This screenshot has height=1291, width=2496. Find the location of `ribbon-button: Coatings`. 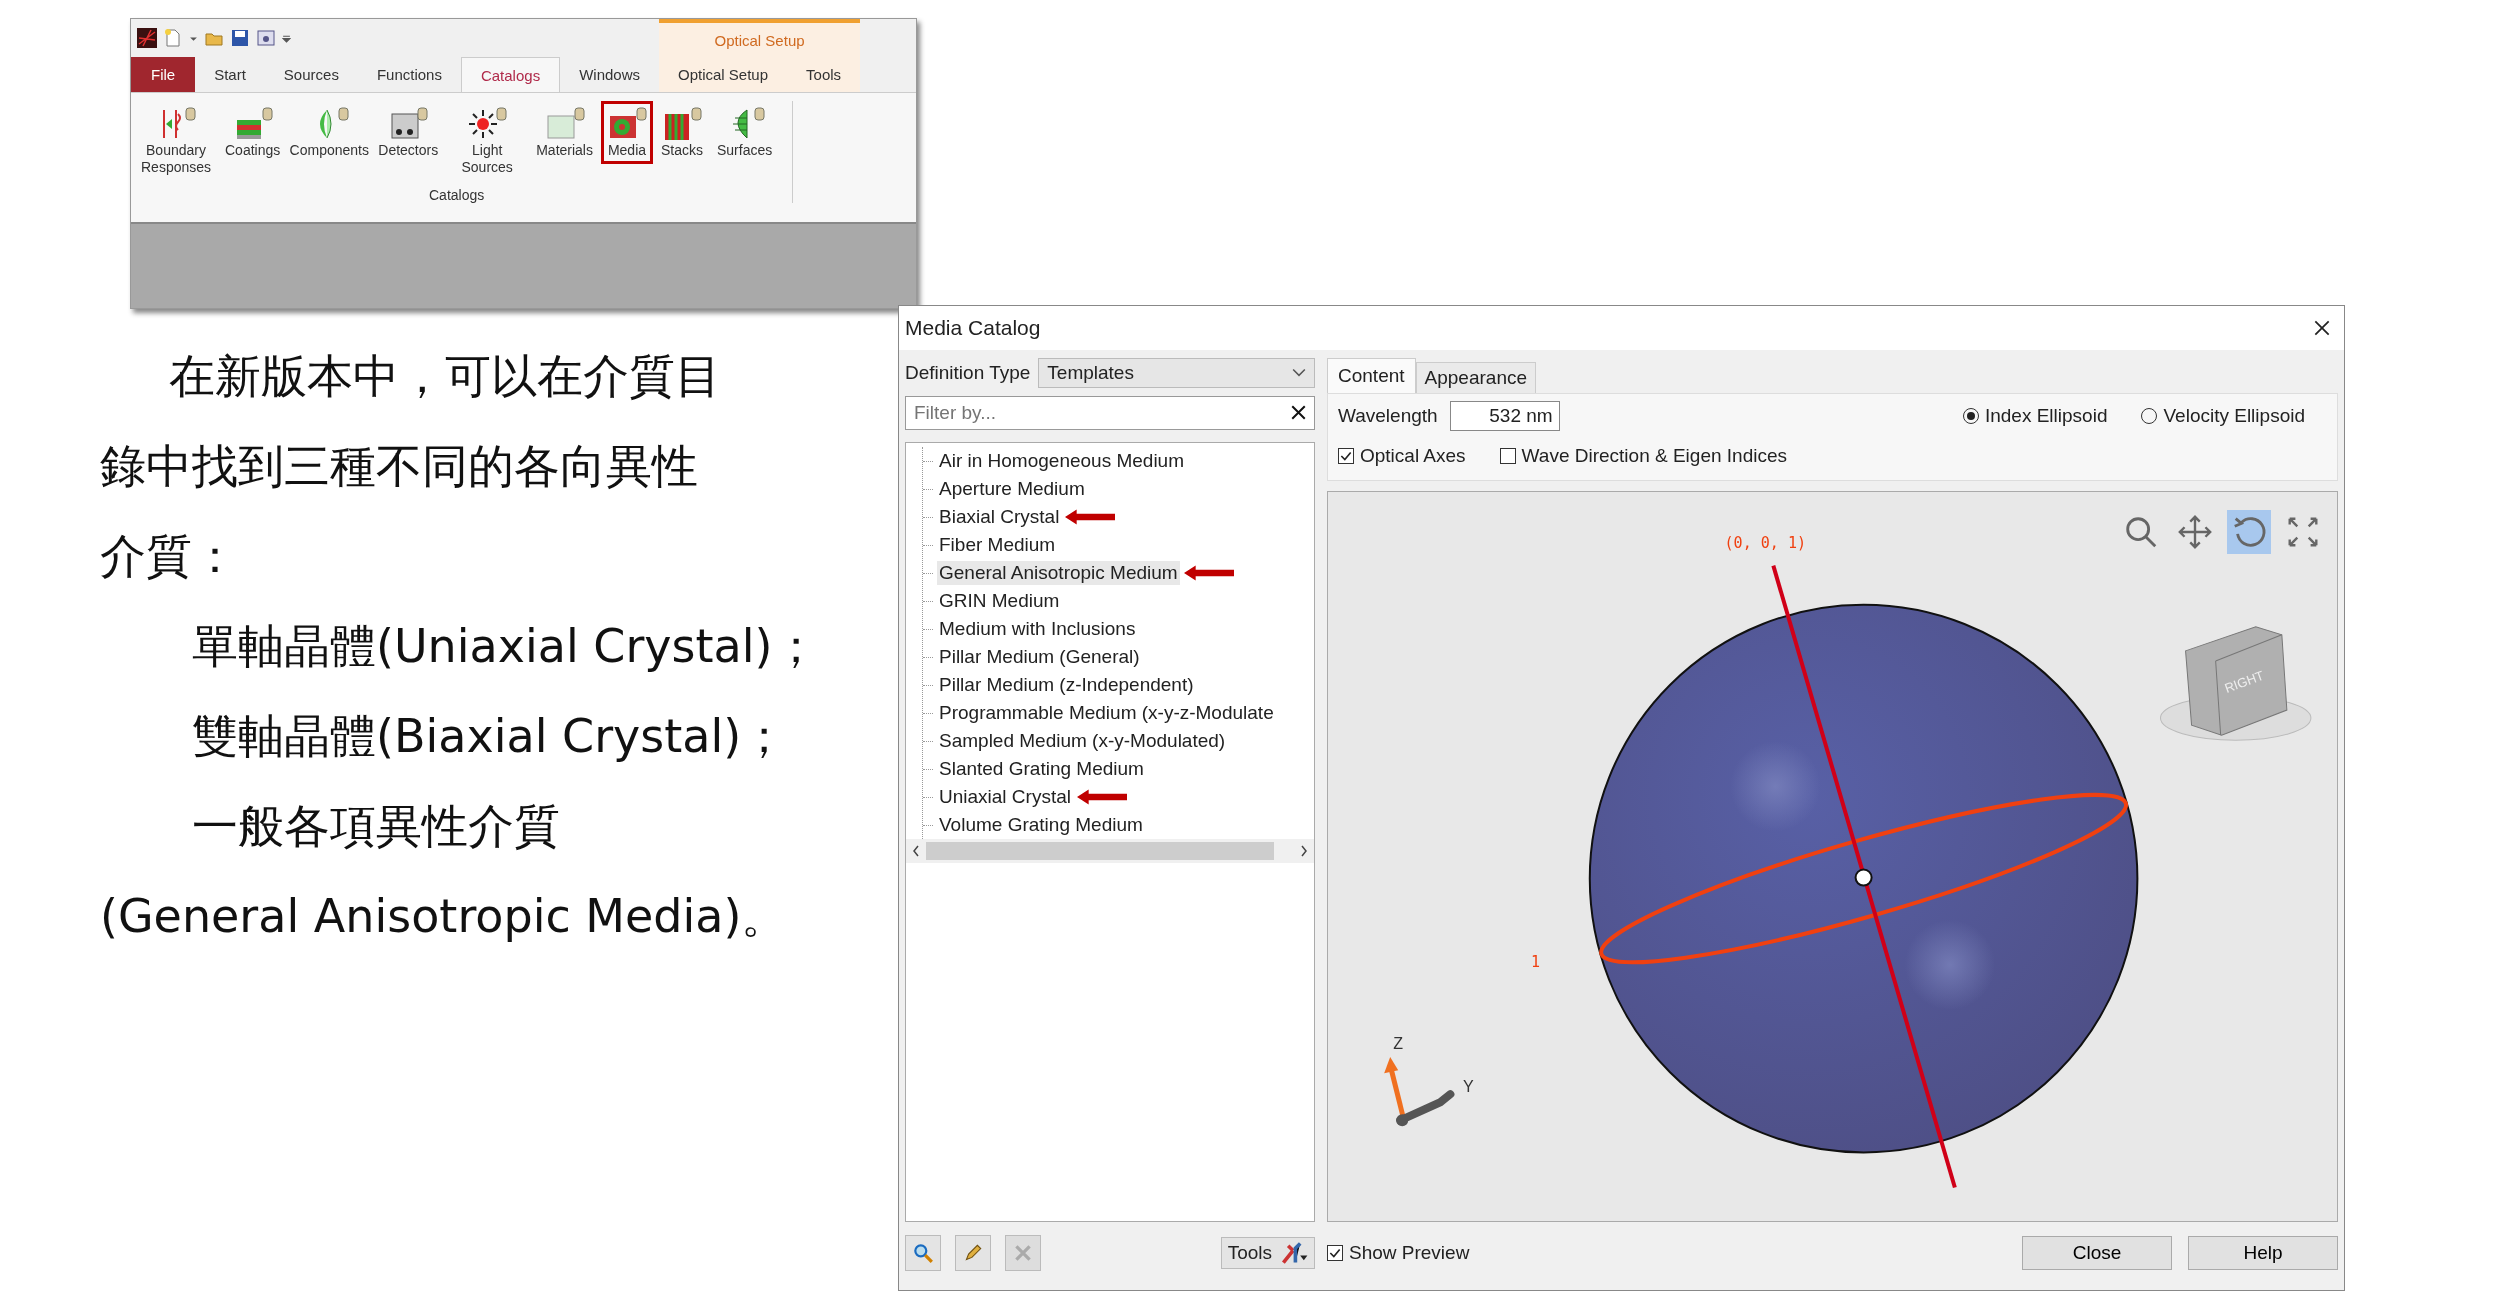

ribbon-button: Coatings is located at coordinates (253, 132).